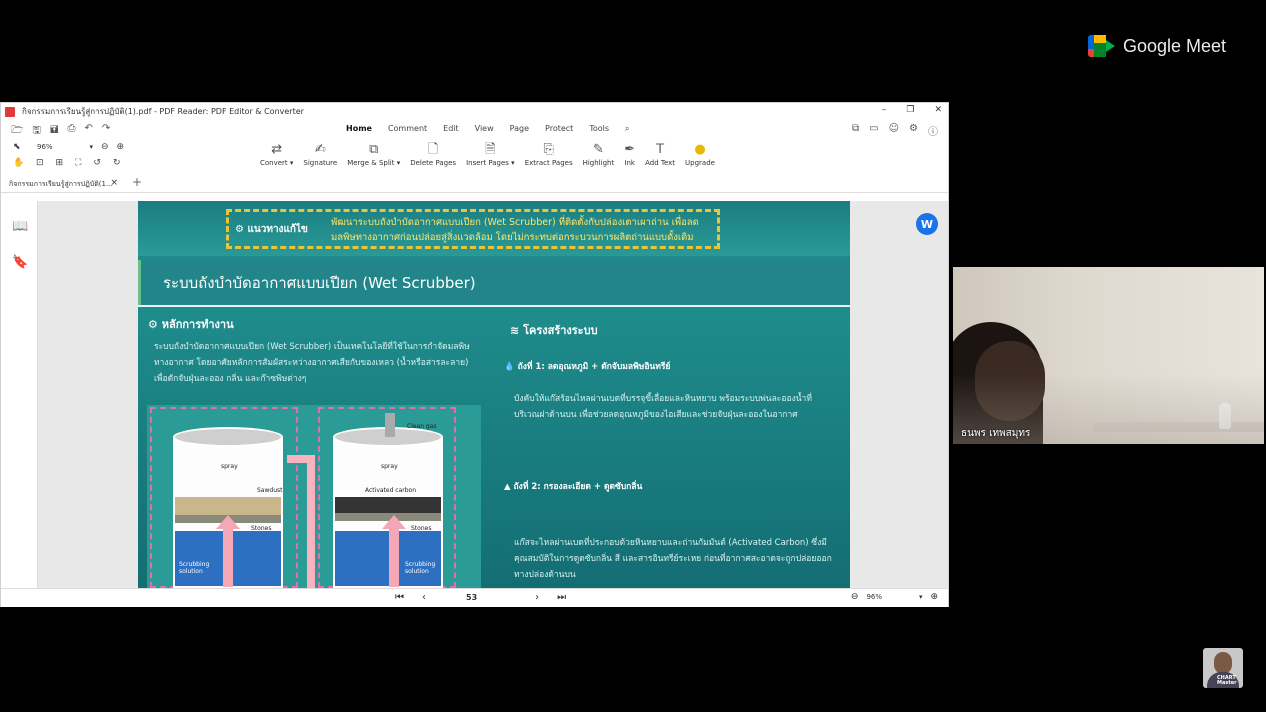  Describe the element at coordinates (855, 130) in the screenshot. I see `screenshot-icon: ⧉` at that location.